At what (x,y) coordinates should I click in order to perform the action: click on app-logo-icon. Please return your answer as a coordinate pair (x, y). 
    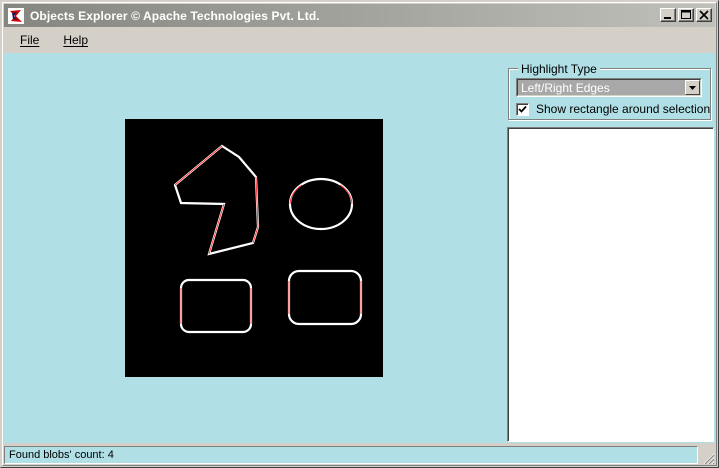
    Looking at the image, I should click on (16, 15).